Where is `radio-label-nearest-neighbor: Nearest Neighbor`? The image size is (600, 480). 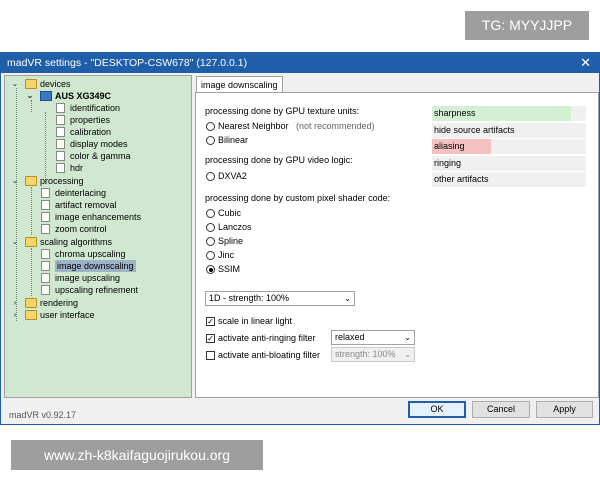 radio-label-nearest-neighbor: Nearest Neighbor is located at coordinates (253, 126).